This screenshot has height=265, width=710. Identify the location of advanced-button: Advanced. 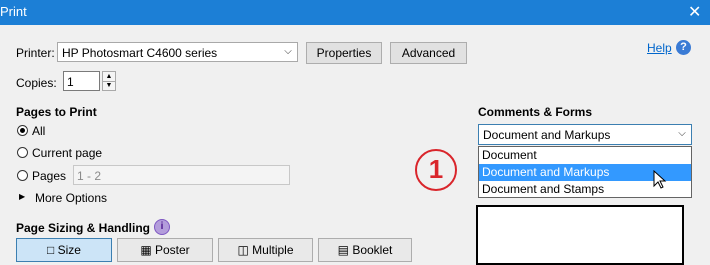
(428, 53).